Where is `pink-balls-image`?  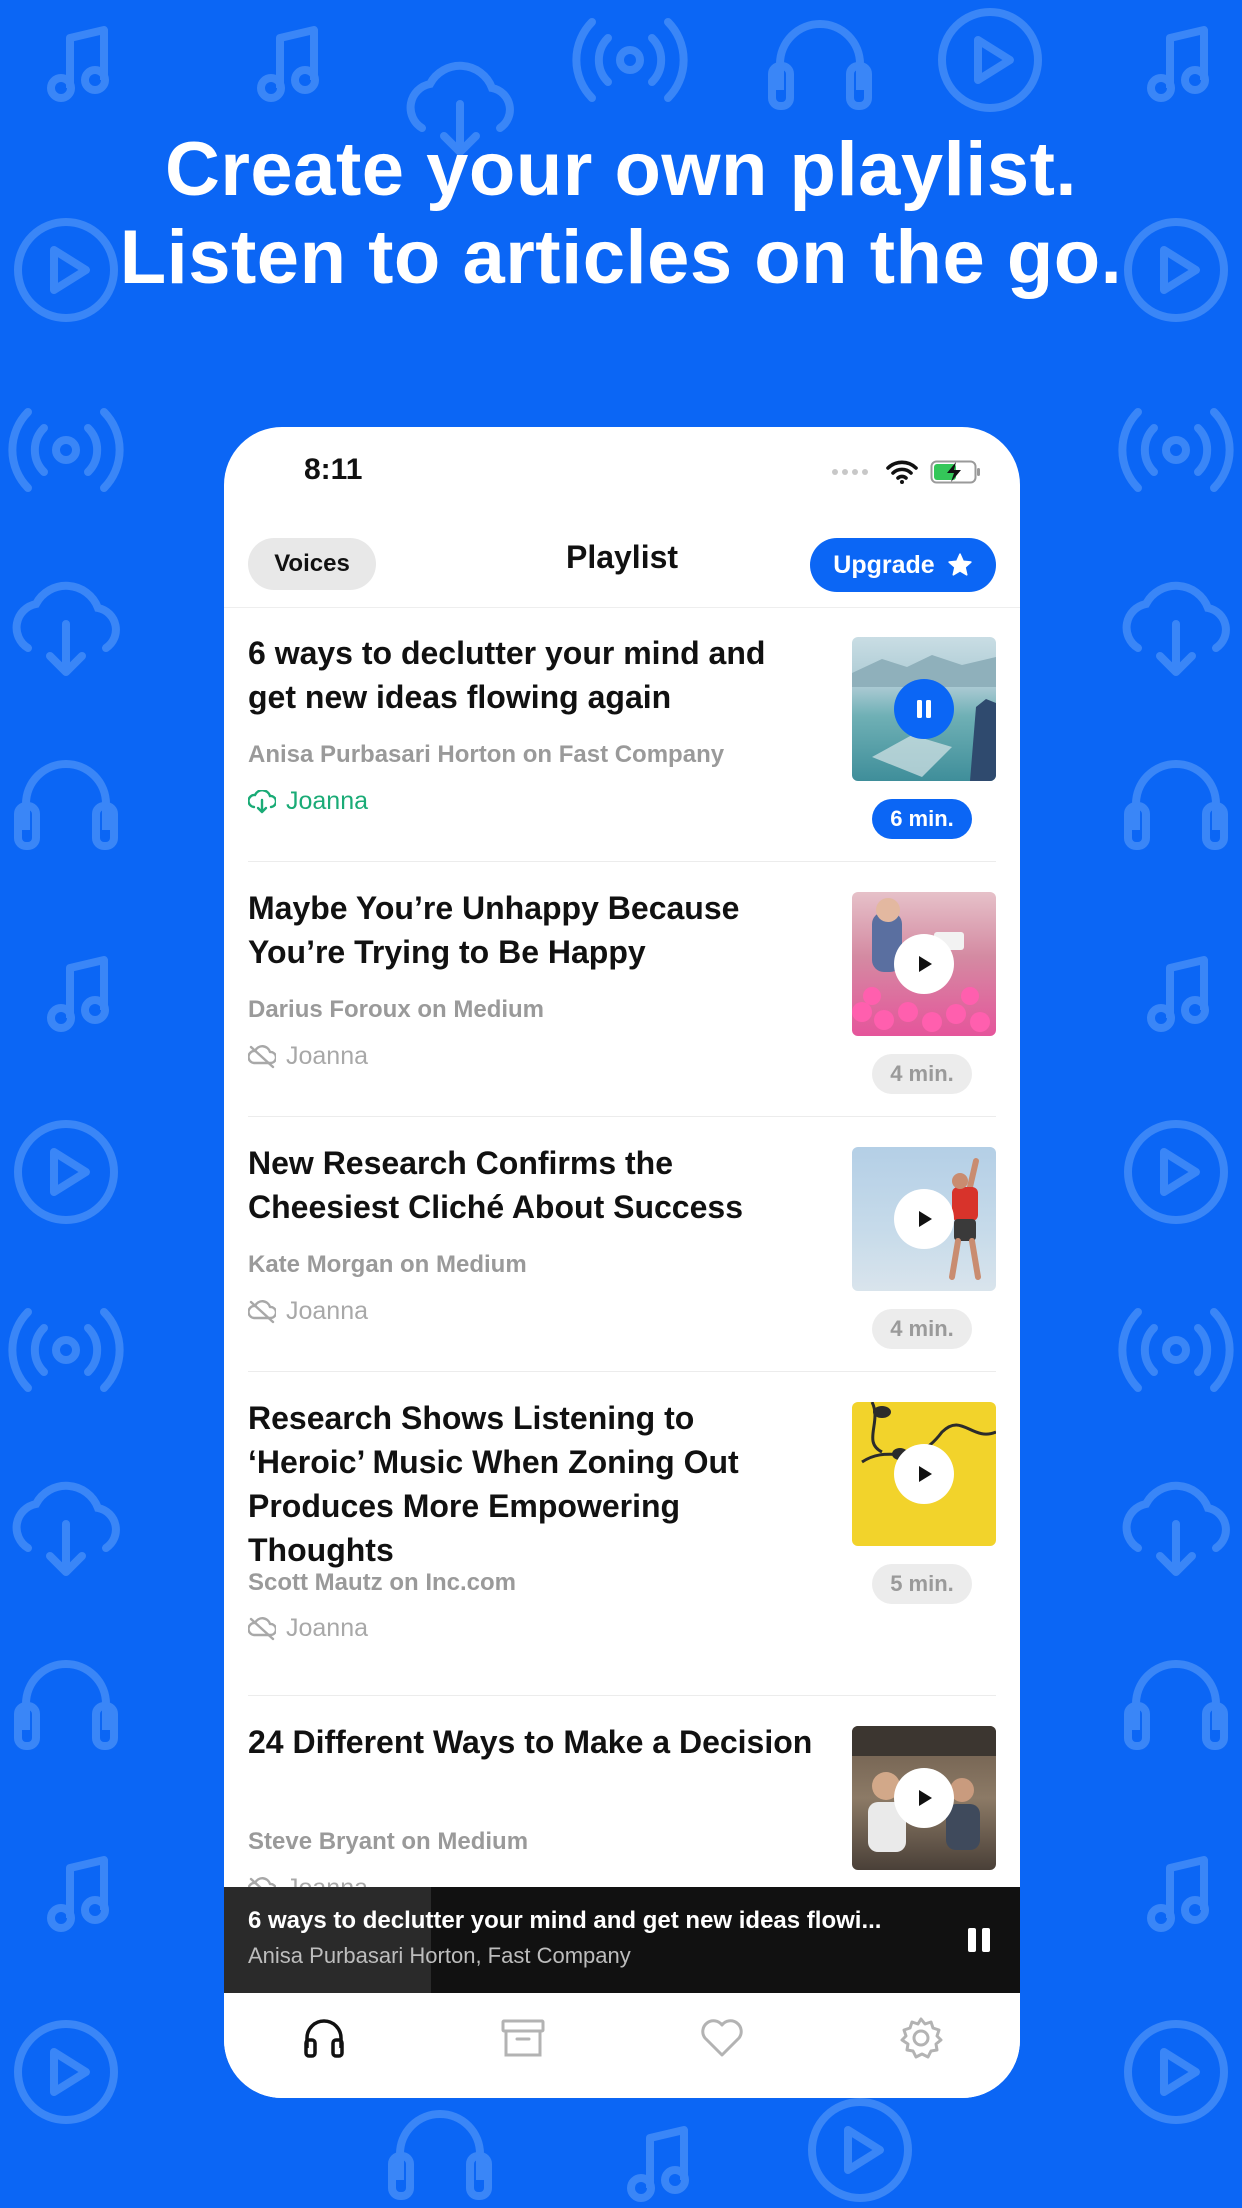 pink-balls-image is located at coordinates (924, 964).